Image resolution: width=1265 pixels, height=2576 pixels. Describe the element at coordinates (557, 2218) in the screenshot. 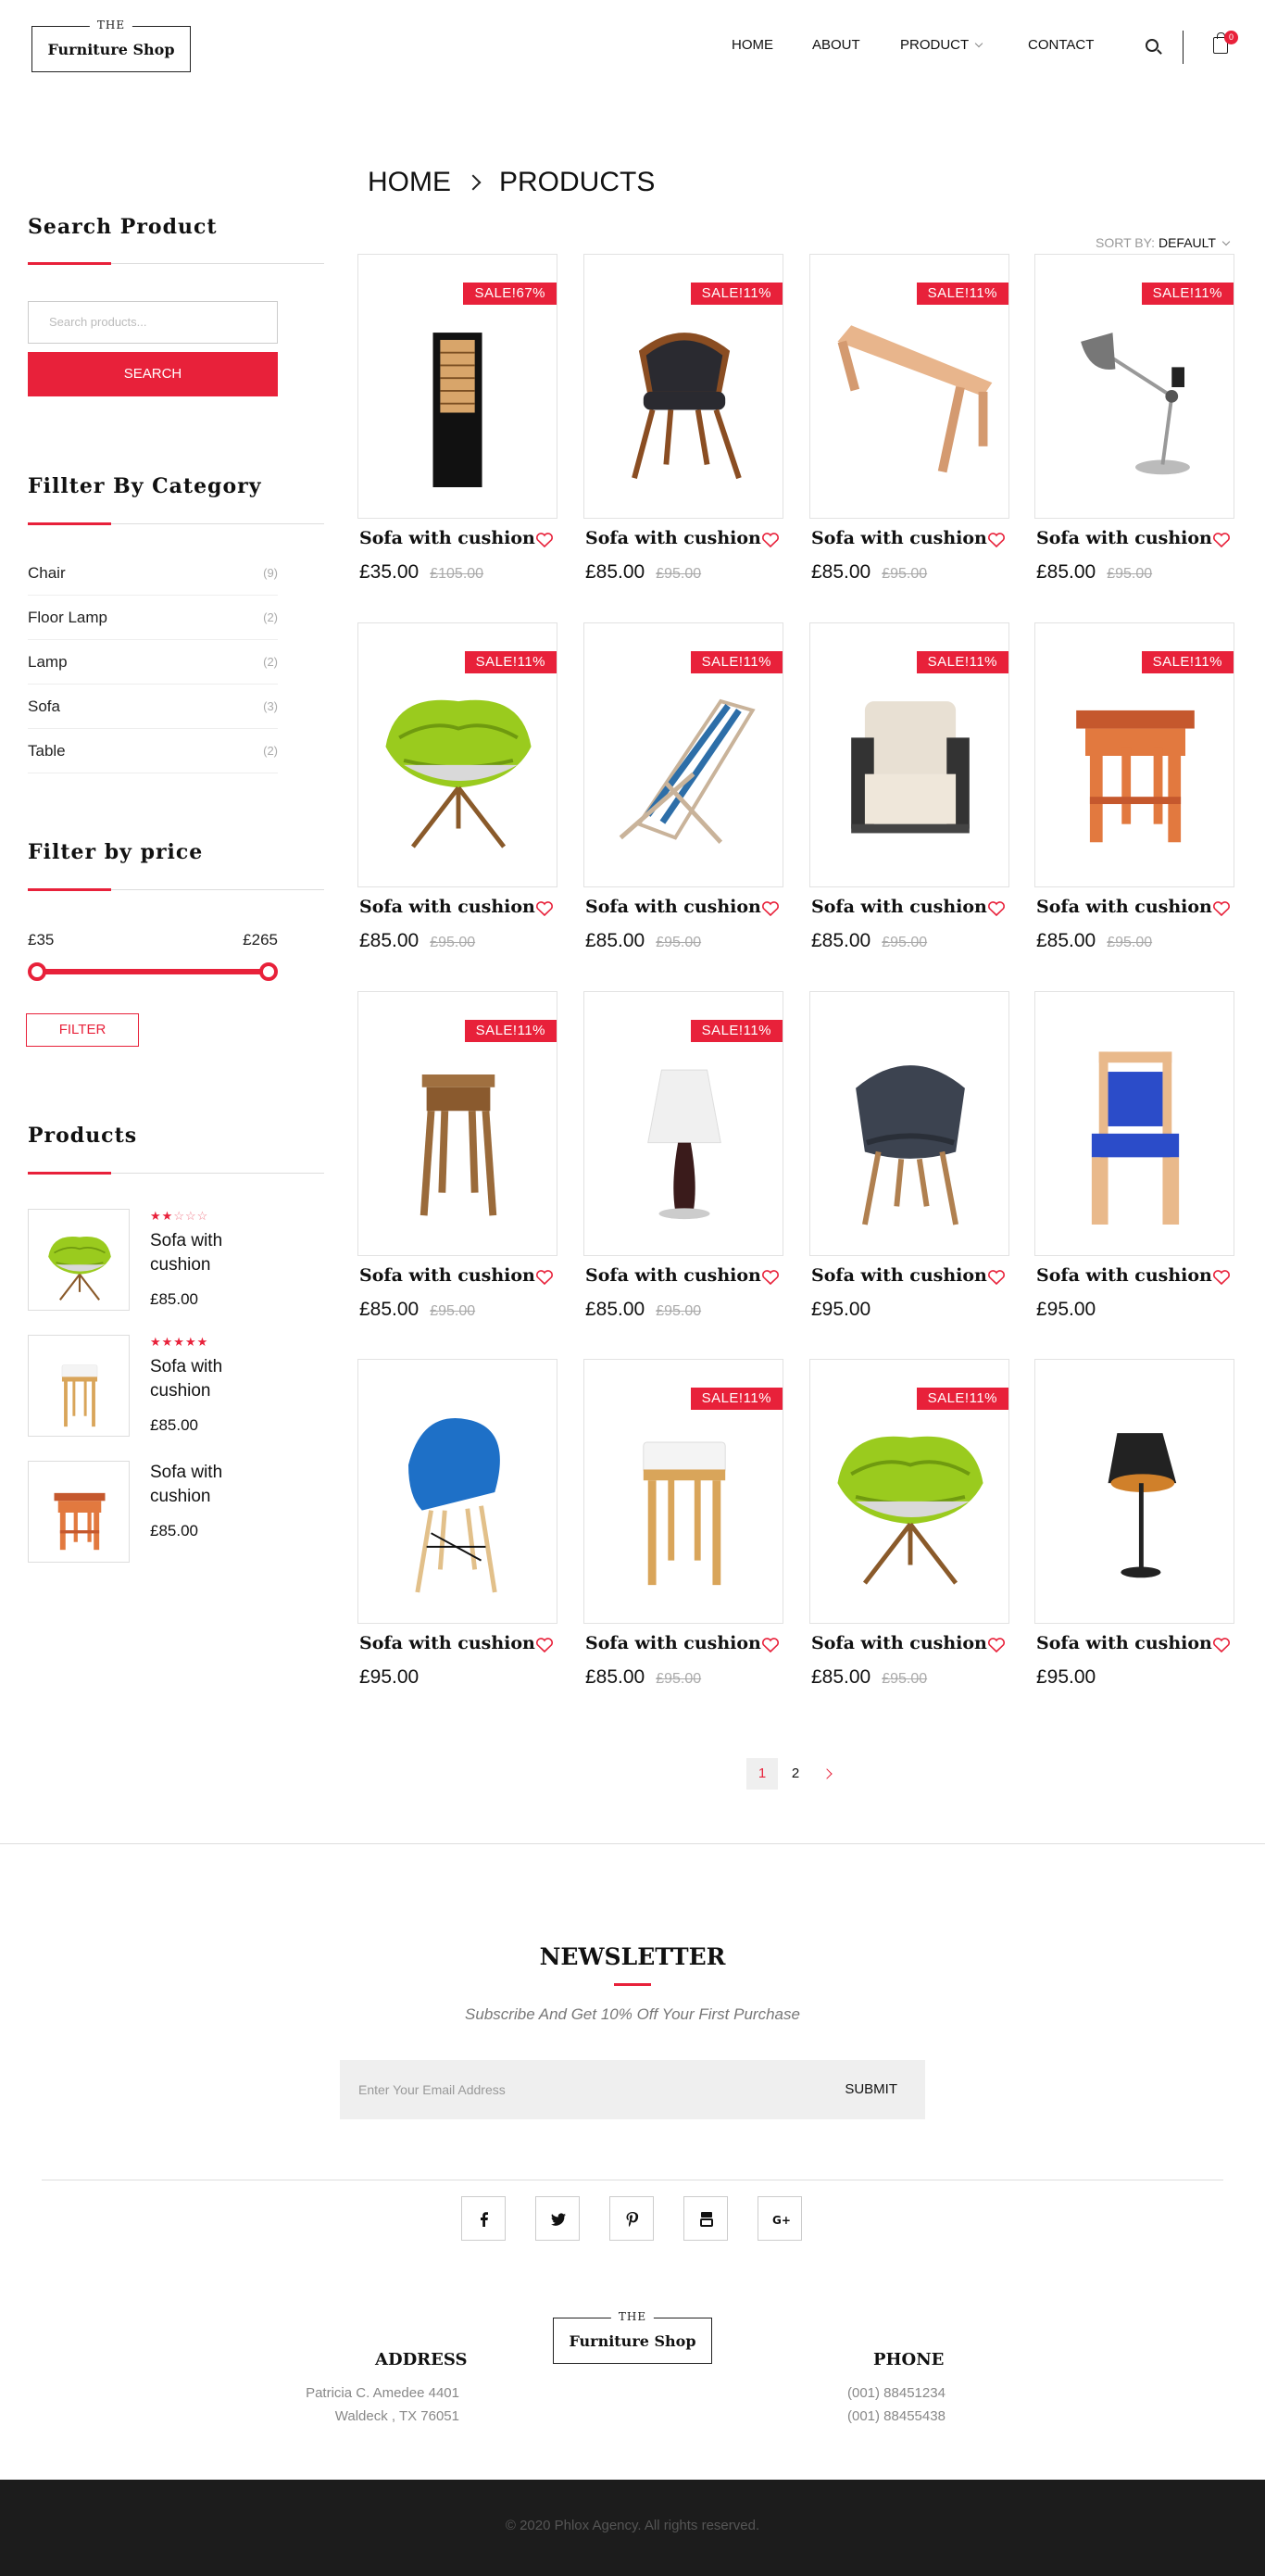

I see `twitter-icon` at that location.